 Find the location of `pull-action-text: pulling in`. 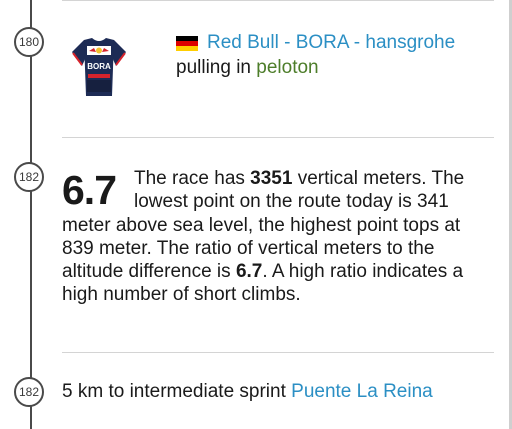

pull-action-text: pulling in is located at coordinates (213, 67).